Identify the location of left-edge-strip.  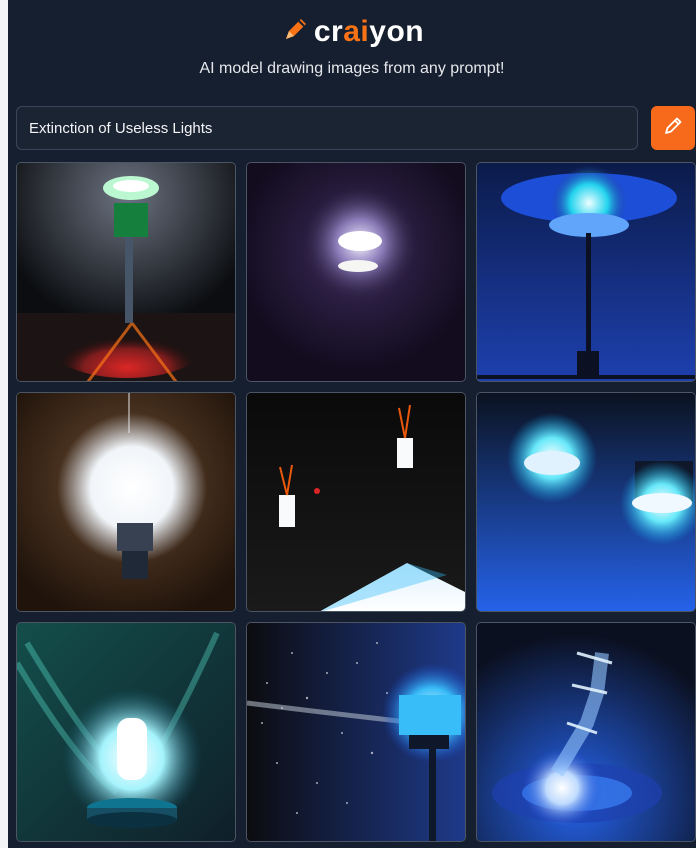
(4, 424).